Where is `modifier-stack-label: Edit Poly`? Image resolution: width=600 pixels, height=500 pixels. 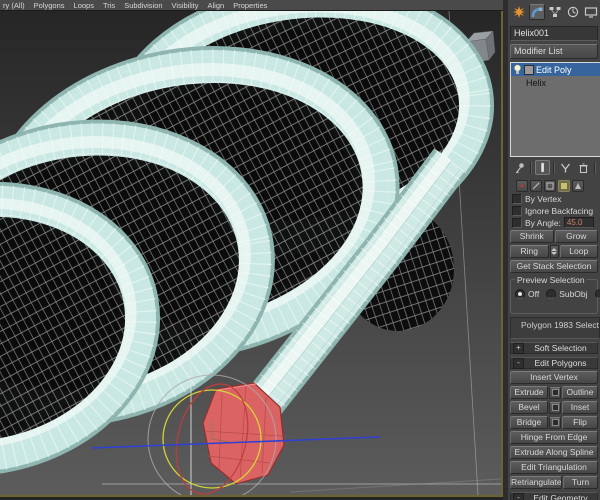
modifier-stack-label: Edit Poly is located at coordinates (554, 69).